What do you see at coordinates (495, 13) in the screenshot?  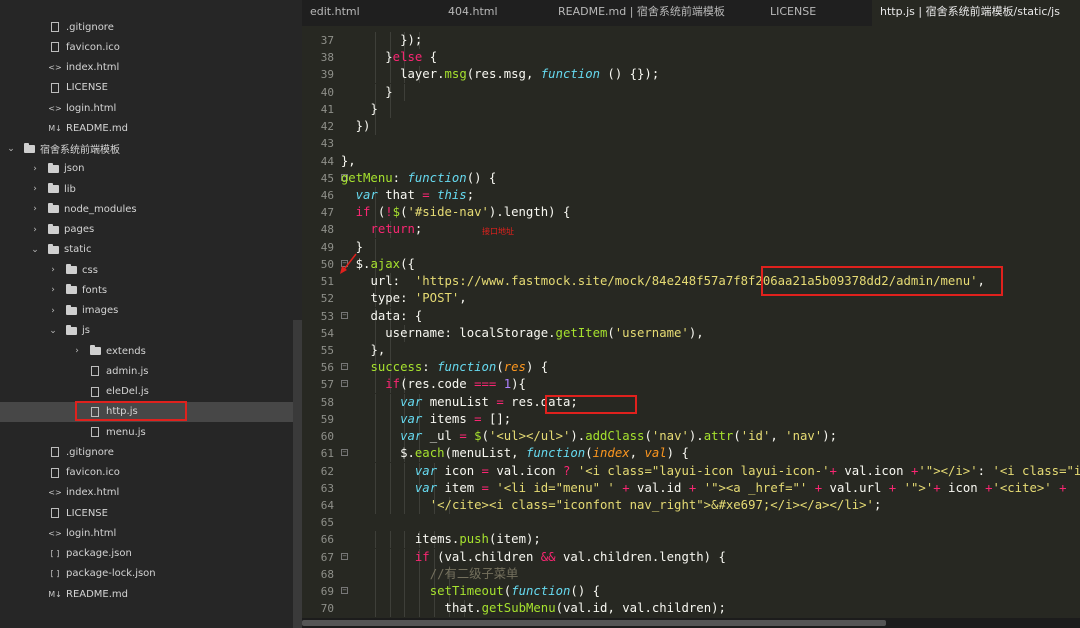 I see `tab-1: 404.html` at bounding box center [495, 13].